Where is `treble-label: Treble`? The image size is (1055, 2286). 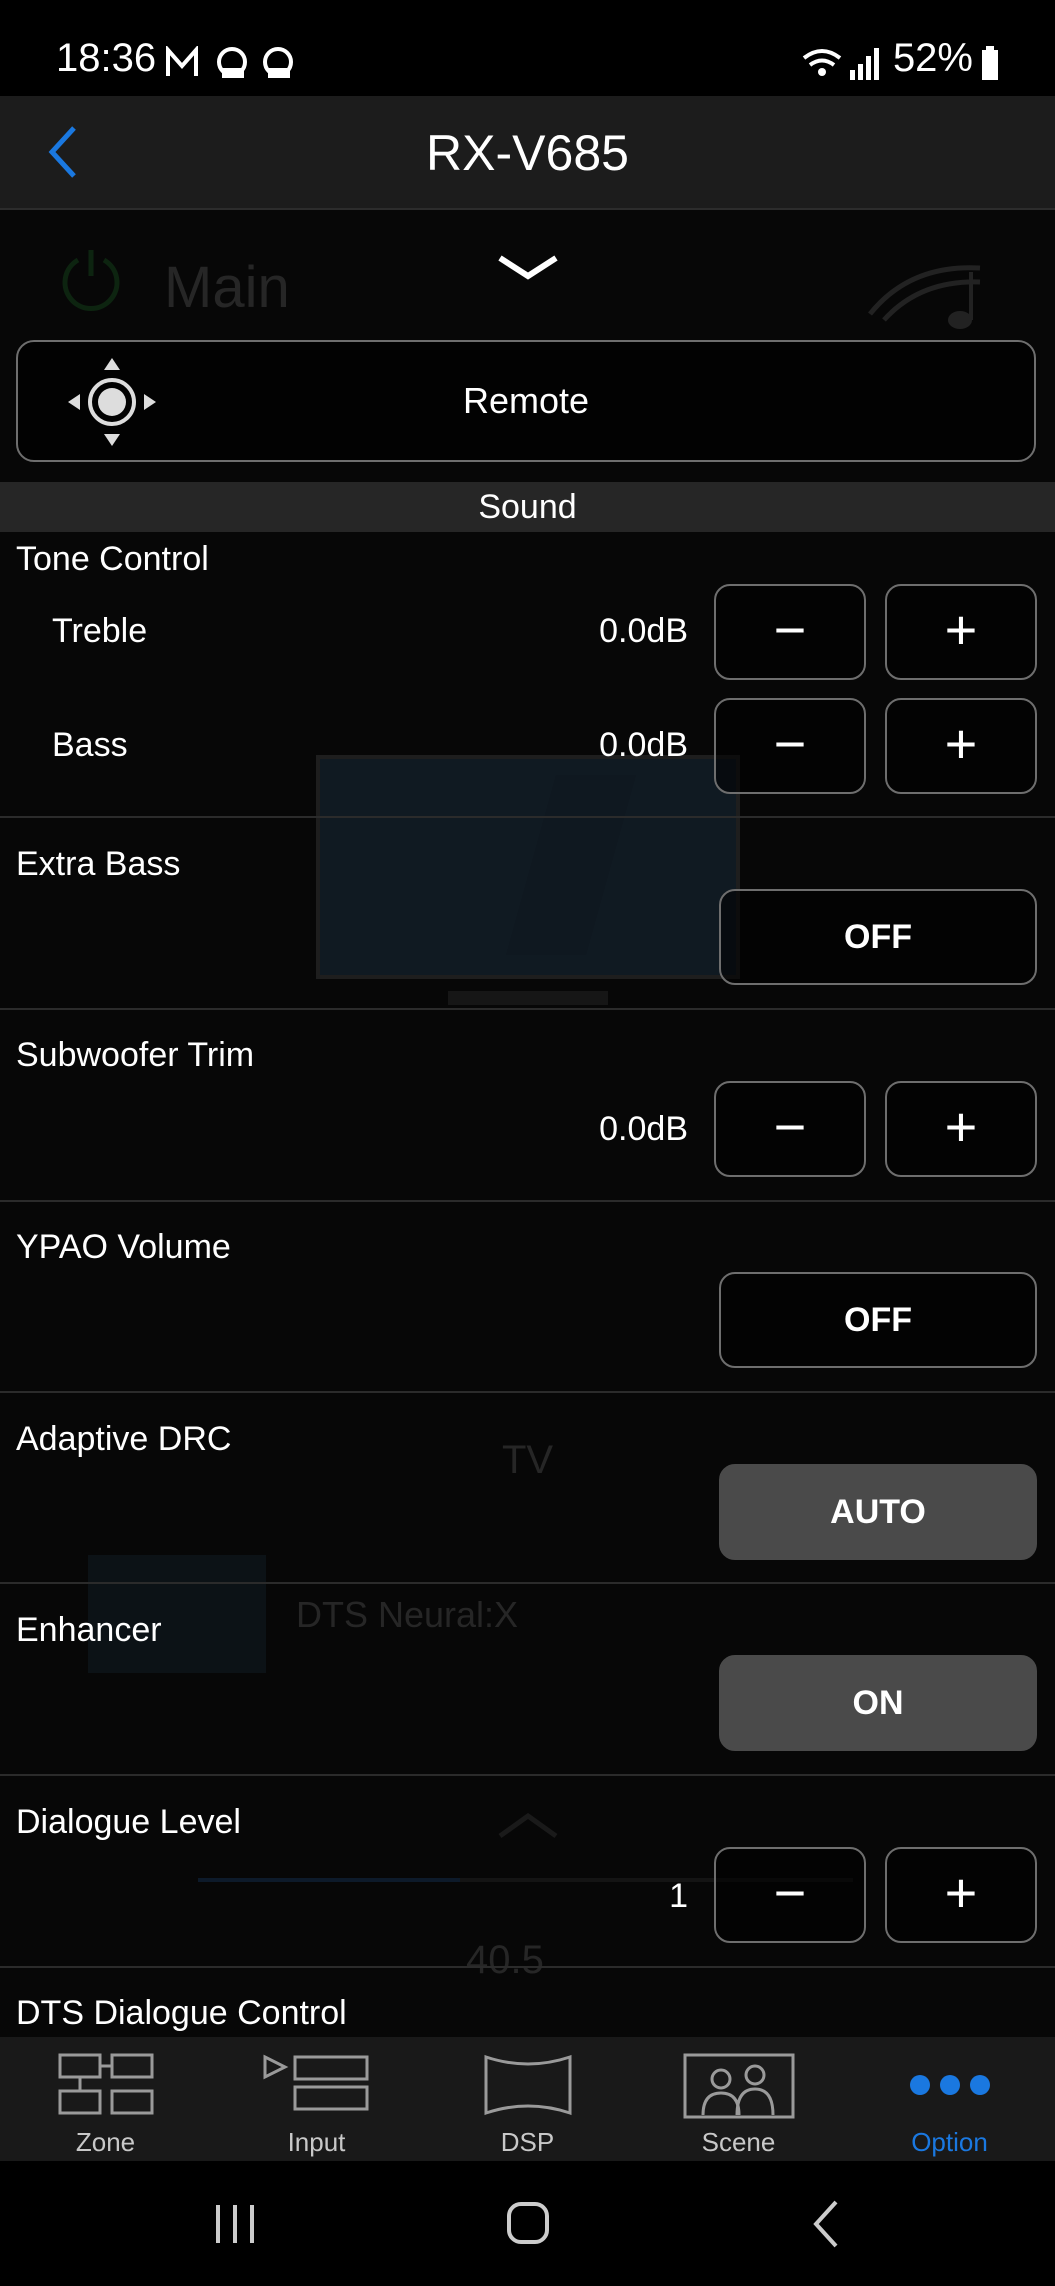 treble-label: Treble is located at coordinates (100, 631).